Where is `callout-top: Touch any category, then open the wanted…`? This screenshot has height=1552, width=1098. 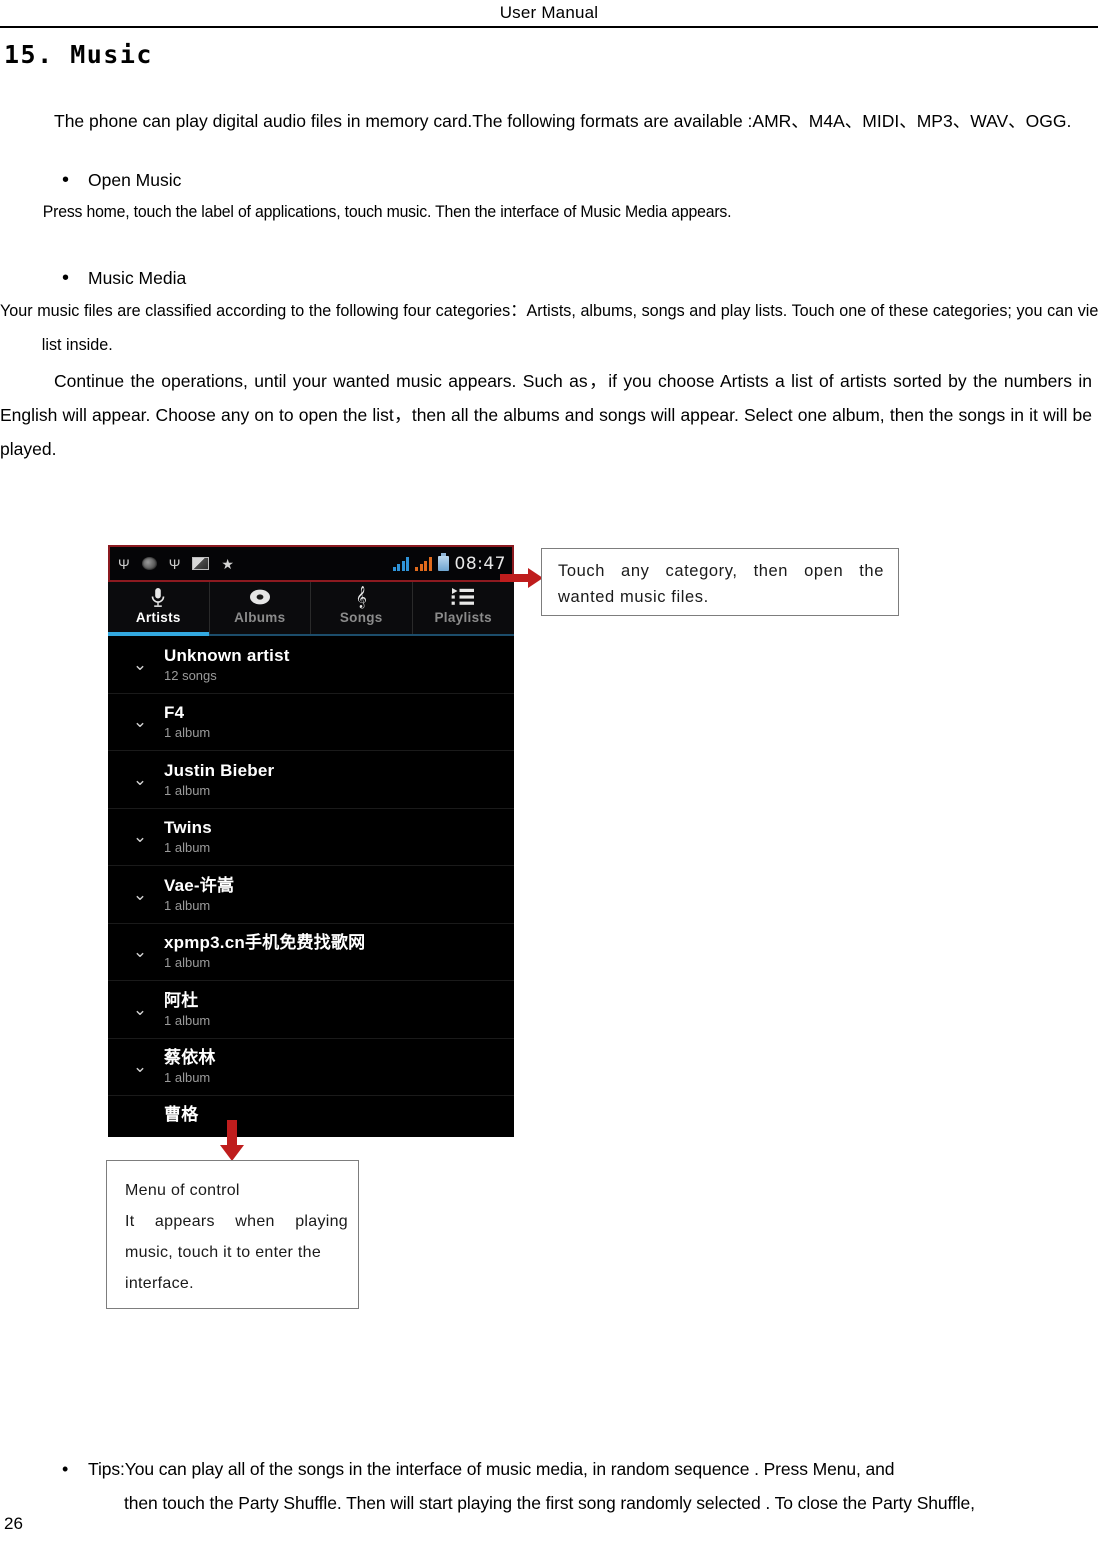 callout-top: Touch any category, then open the wanted… is located at coordinates (720, 582).